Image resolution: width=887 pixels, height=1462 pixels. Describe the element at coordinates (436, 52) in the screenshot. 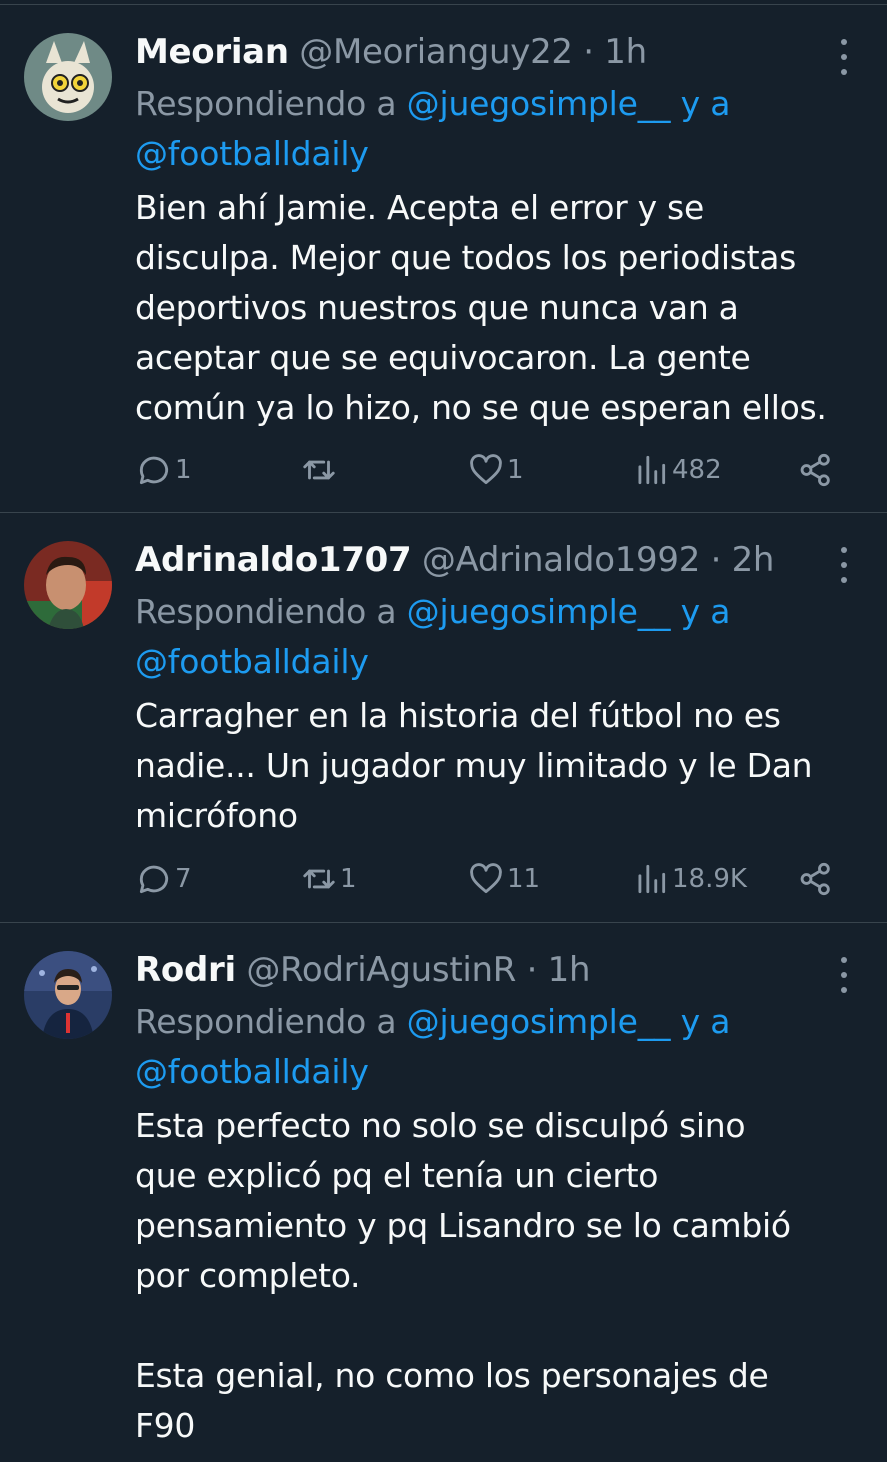

I see `author-handle: @Meorianguy22` at that location.